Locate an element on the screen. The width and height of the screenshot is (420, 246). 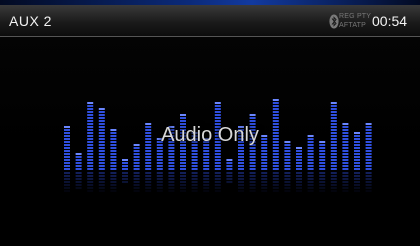
bluetooth-icon is located at coordinates (334, 21).